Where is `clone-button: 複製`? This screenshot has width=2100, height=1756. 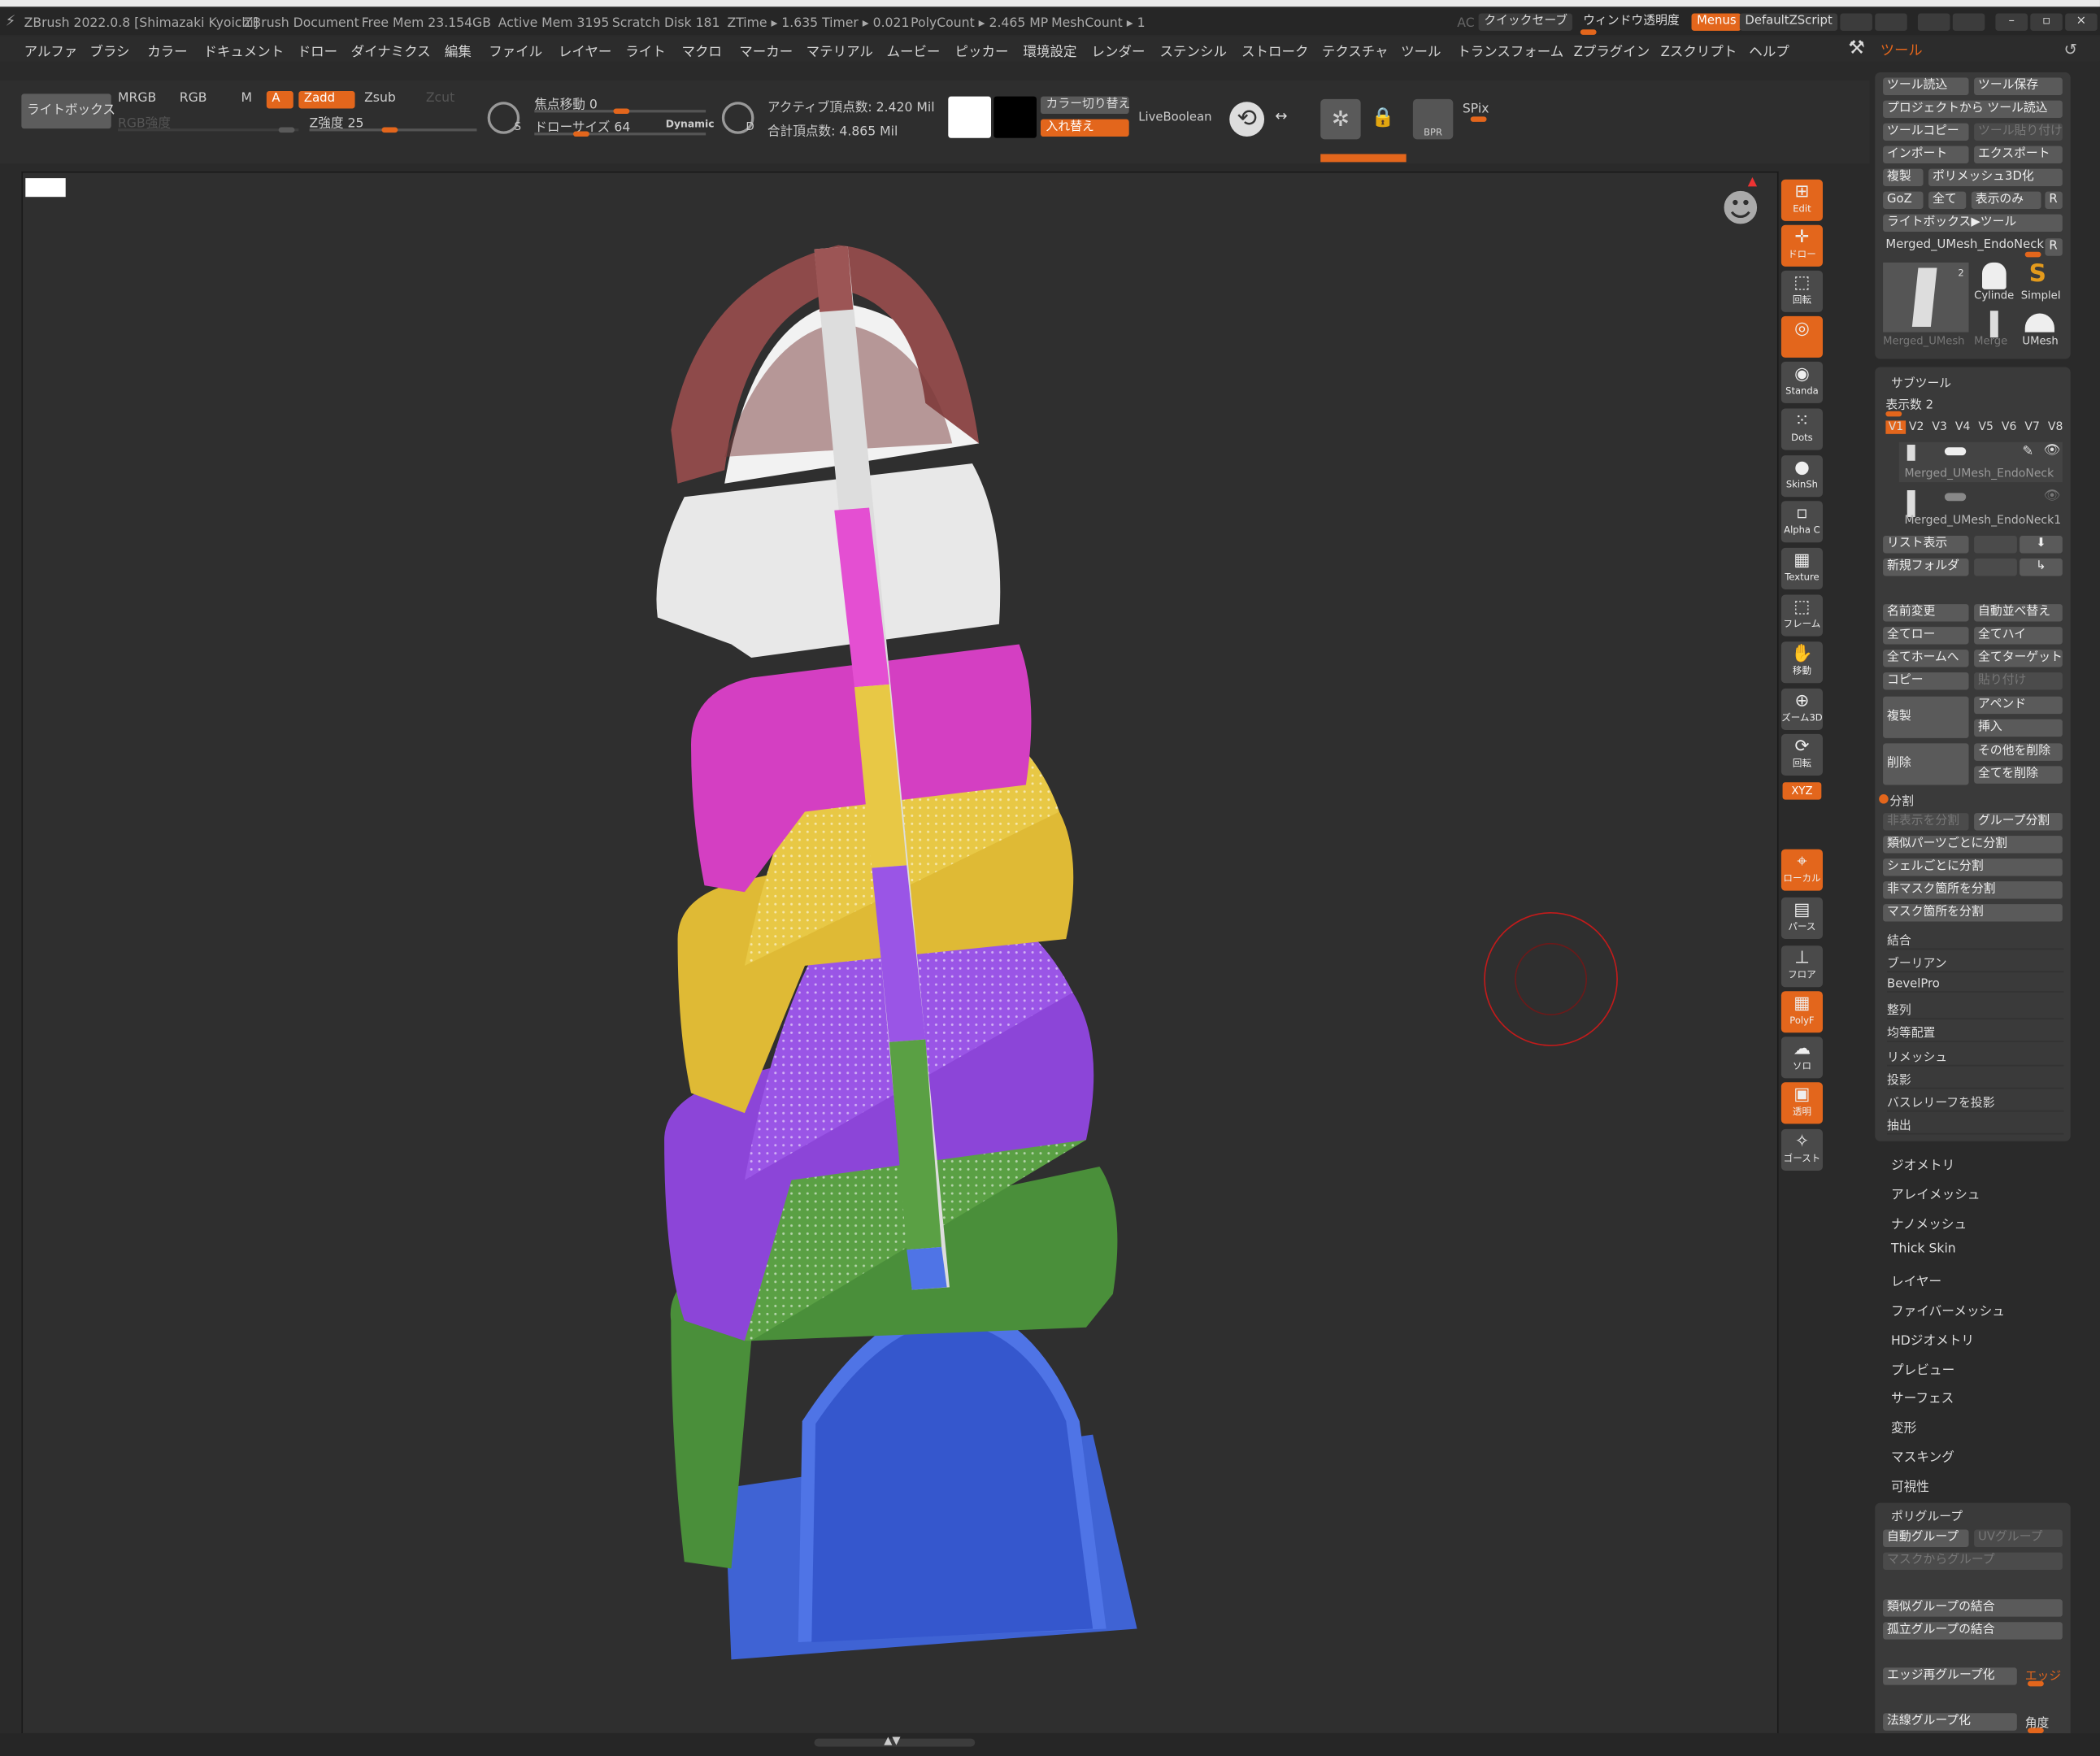 clone-button: 複製 is located at coordinates (1903, 178).